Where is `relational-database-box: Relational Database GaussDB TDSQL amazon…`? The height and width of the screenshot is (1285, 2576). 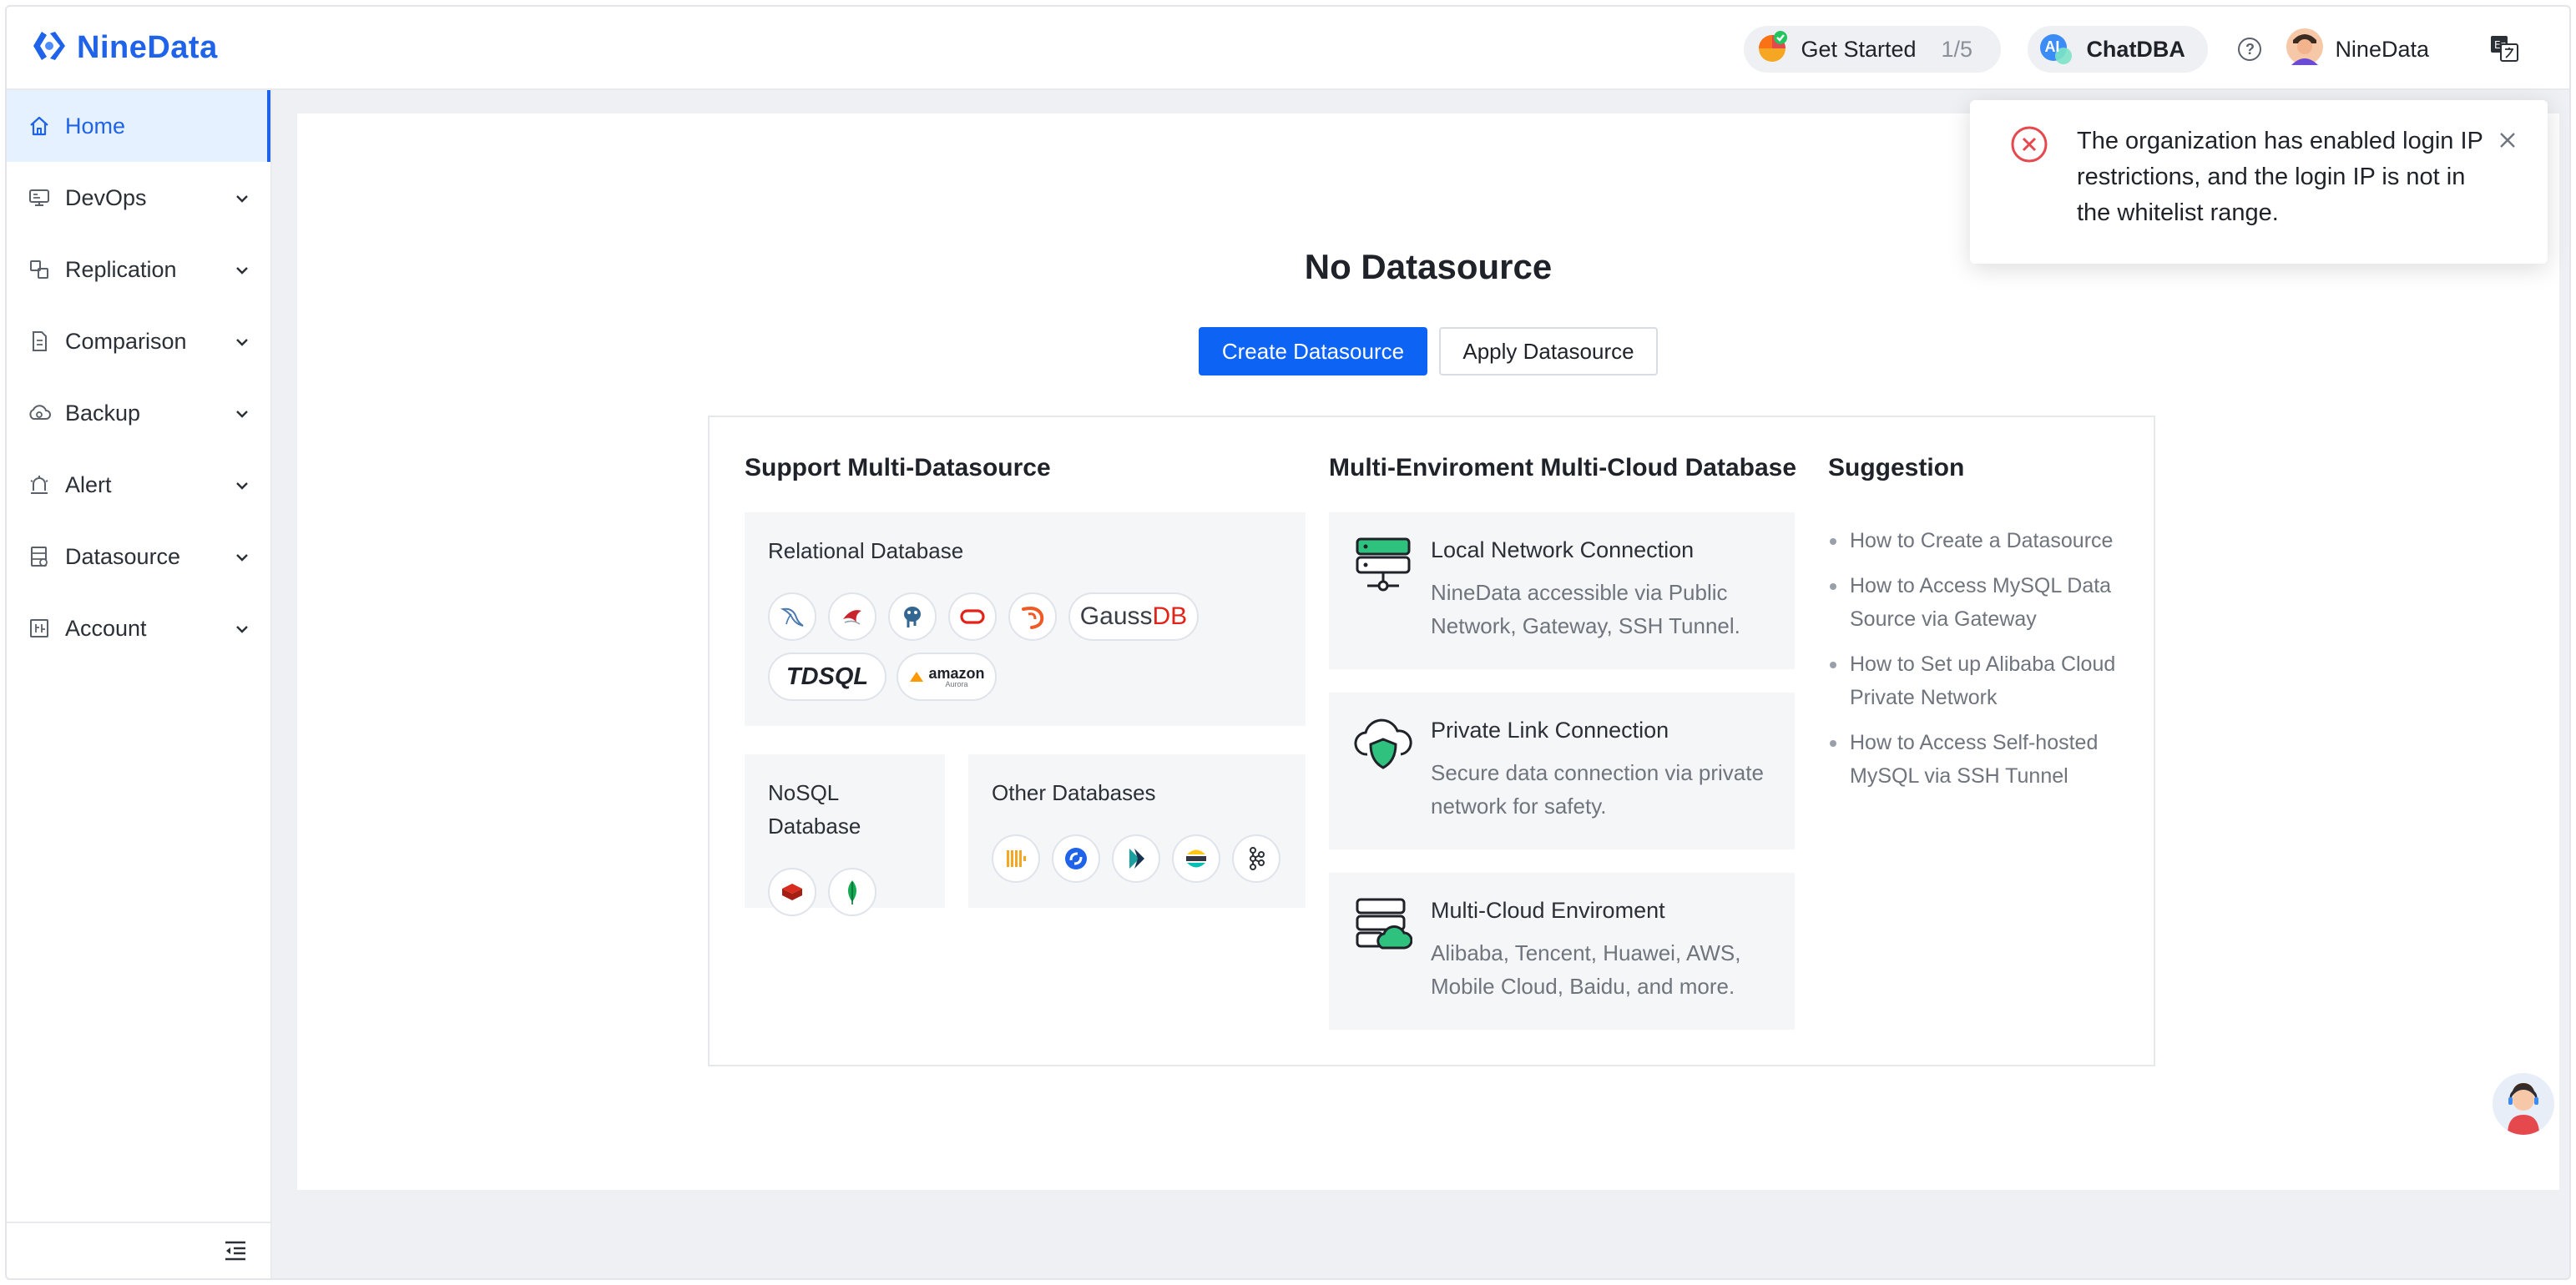 relational-database-box: Relational Database GaussDB TDSQL amazon… is located at coordinates (1025, 619).